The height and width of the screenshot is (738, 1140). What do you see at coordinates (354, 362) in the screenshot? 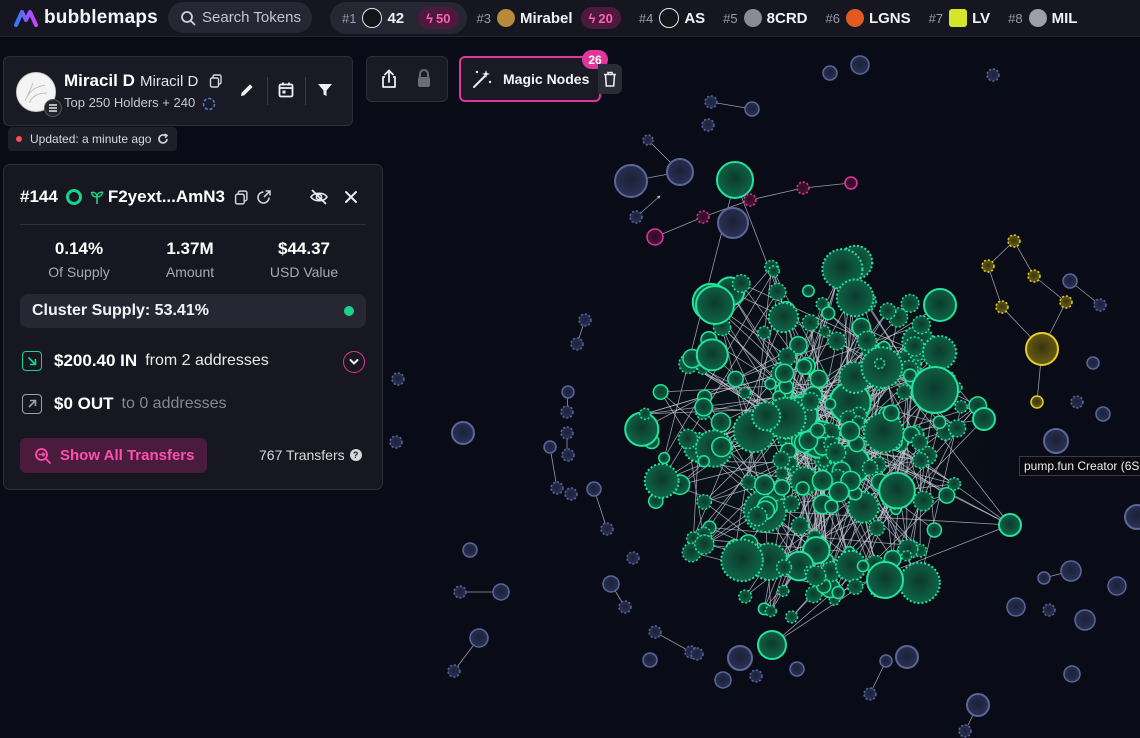
I see `expand-inflow-button` at bounding box center [354, 362].